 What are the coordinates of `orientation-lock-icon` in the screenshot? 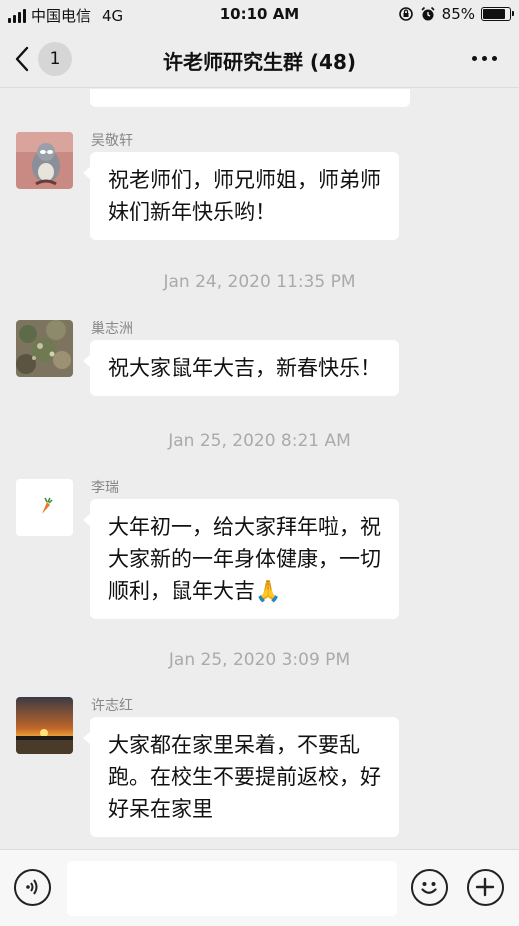 It's located at (405, 14).